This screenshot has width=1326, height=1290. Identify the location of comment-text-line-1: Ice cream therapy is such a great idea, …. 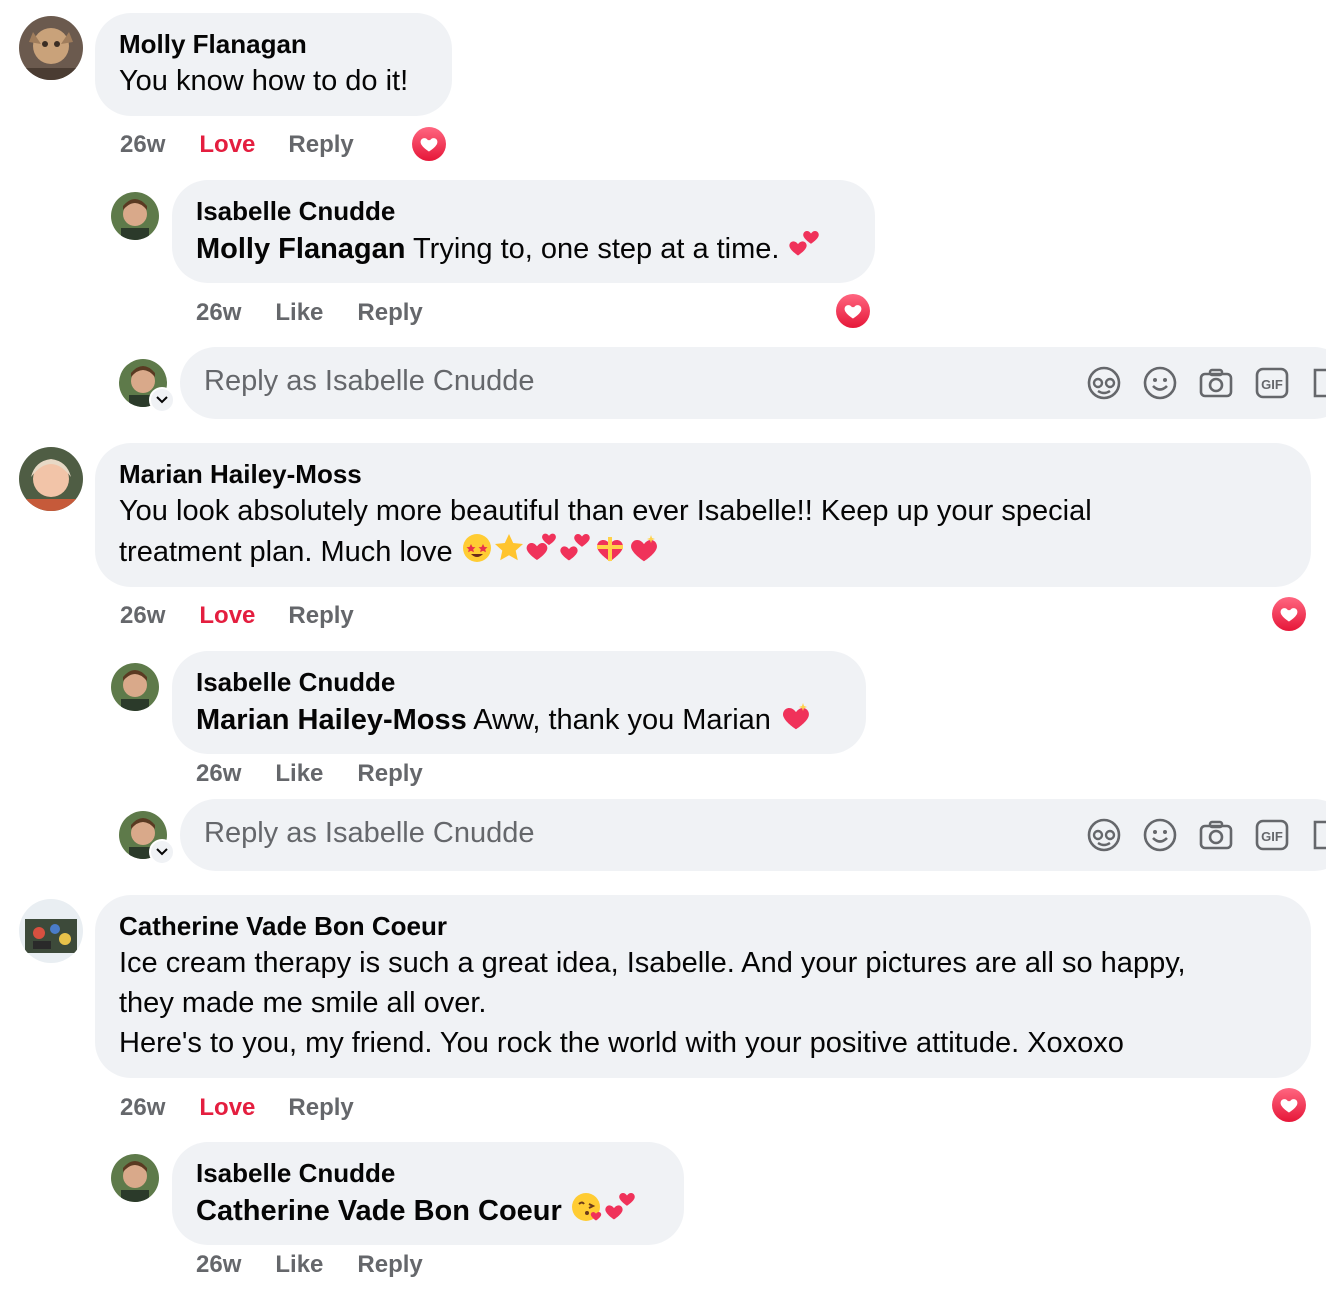
(652, 963).